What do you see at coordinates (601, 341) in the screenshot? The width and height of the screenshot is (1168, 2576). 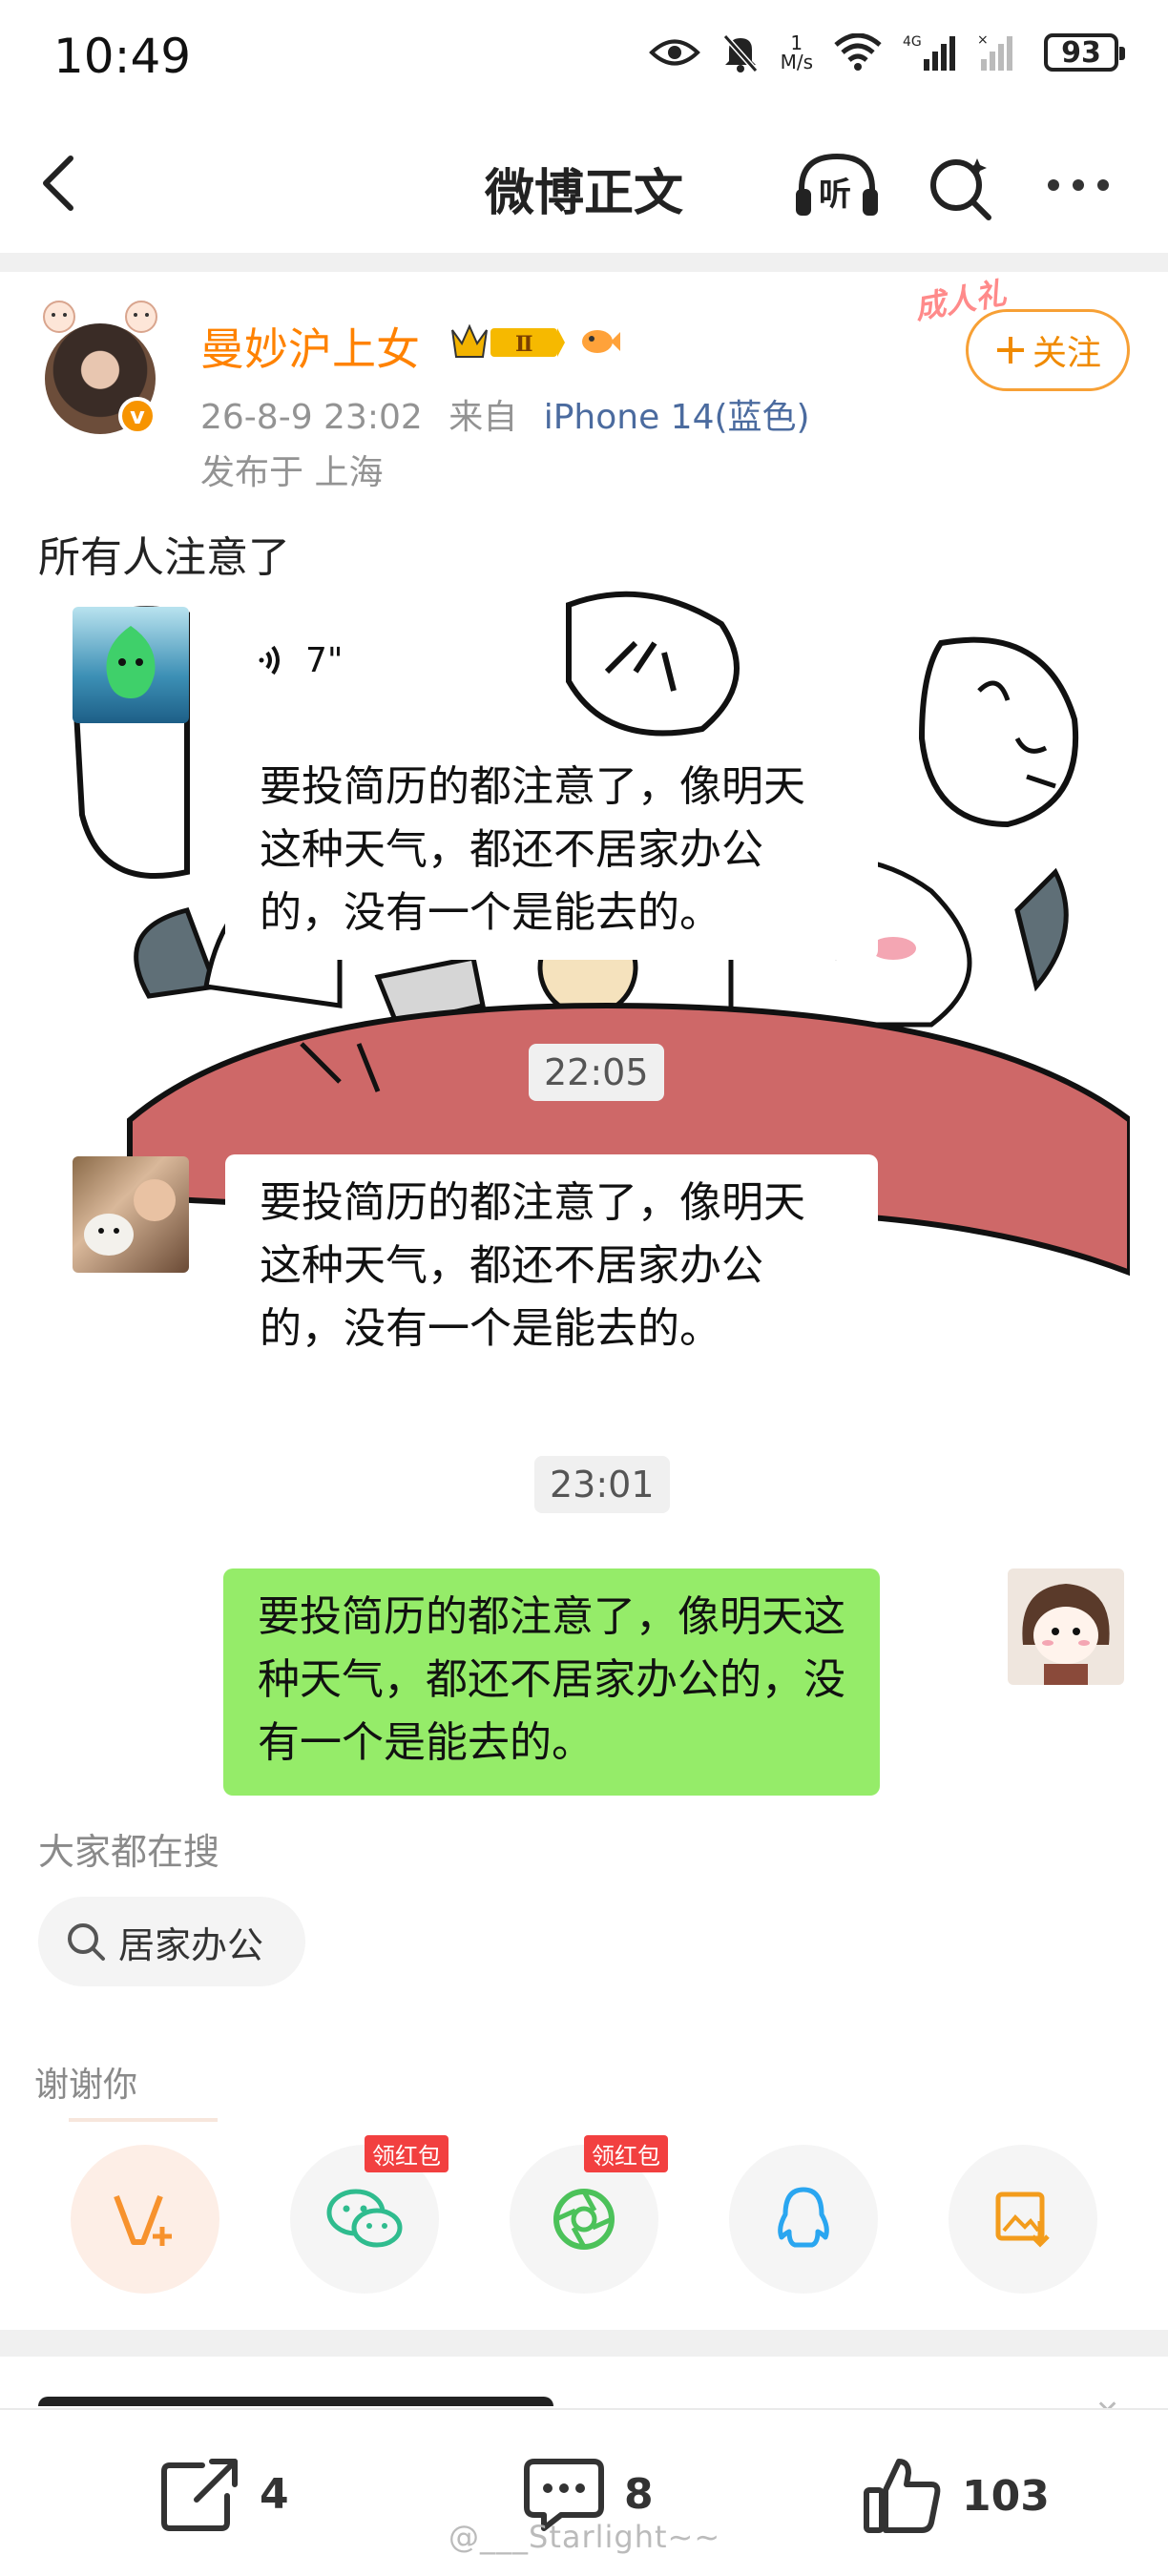 I see `fish-badge-icon` at bounding box center [601, 341].